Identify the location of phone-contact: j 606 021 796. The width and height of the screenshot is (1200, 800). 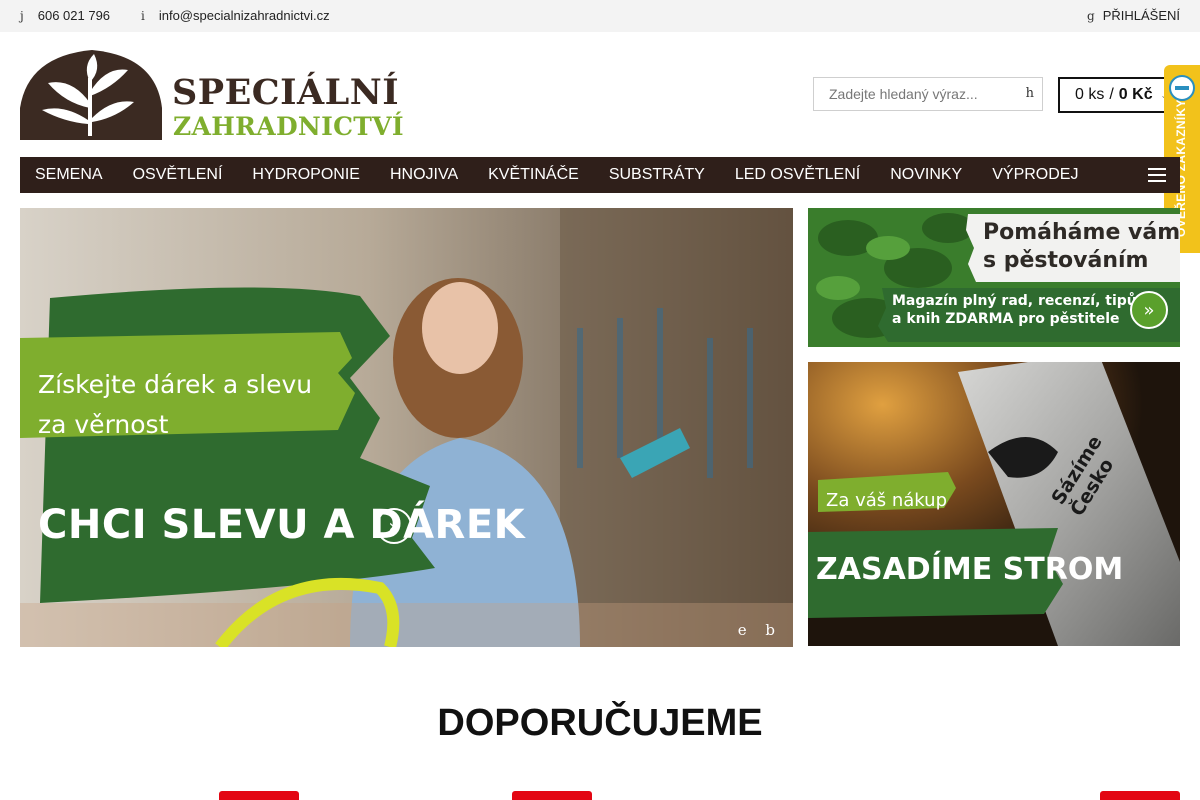
(65, 15).